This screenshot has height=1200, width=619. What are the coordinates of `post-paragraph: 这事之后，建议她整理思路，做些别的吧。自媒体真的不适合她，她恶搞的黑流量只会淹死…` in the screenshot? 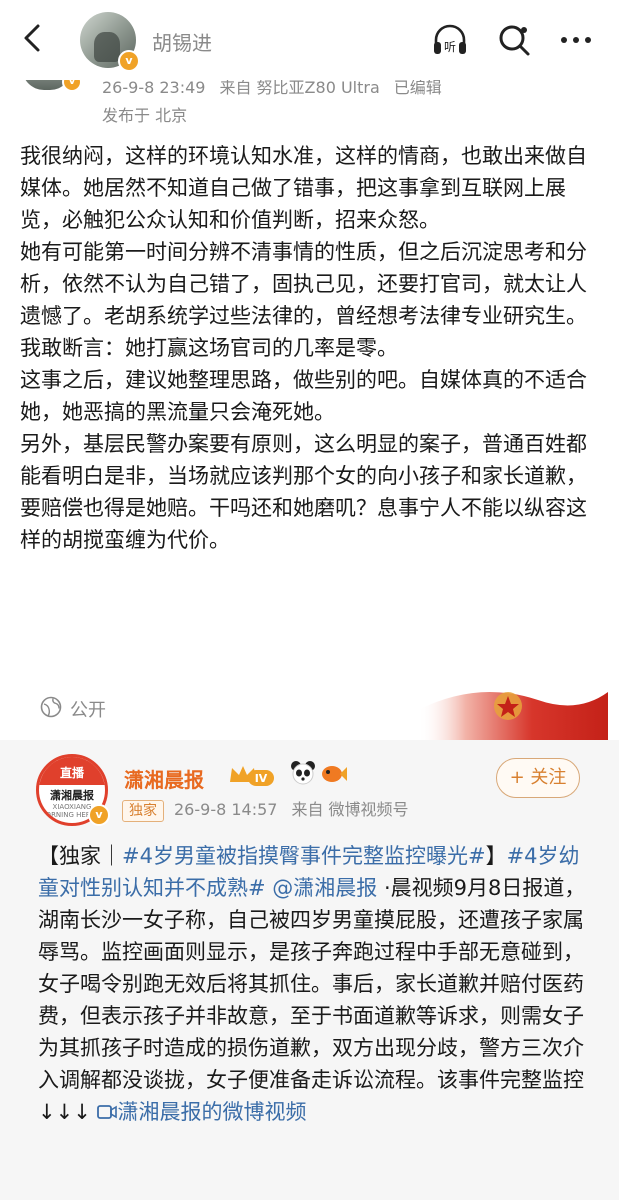 It's located at (303, 396).